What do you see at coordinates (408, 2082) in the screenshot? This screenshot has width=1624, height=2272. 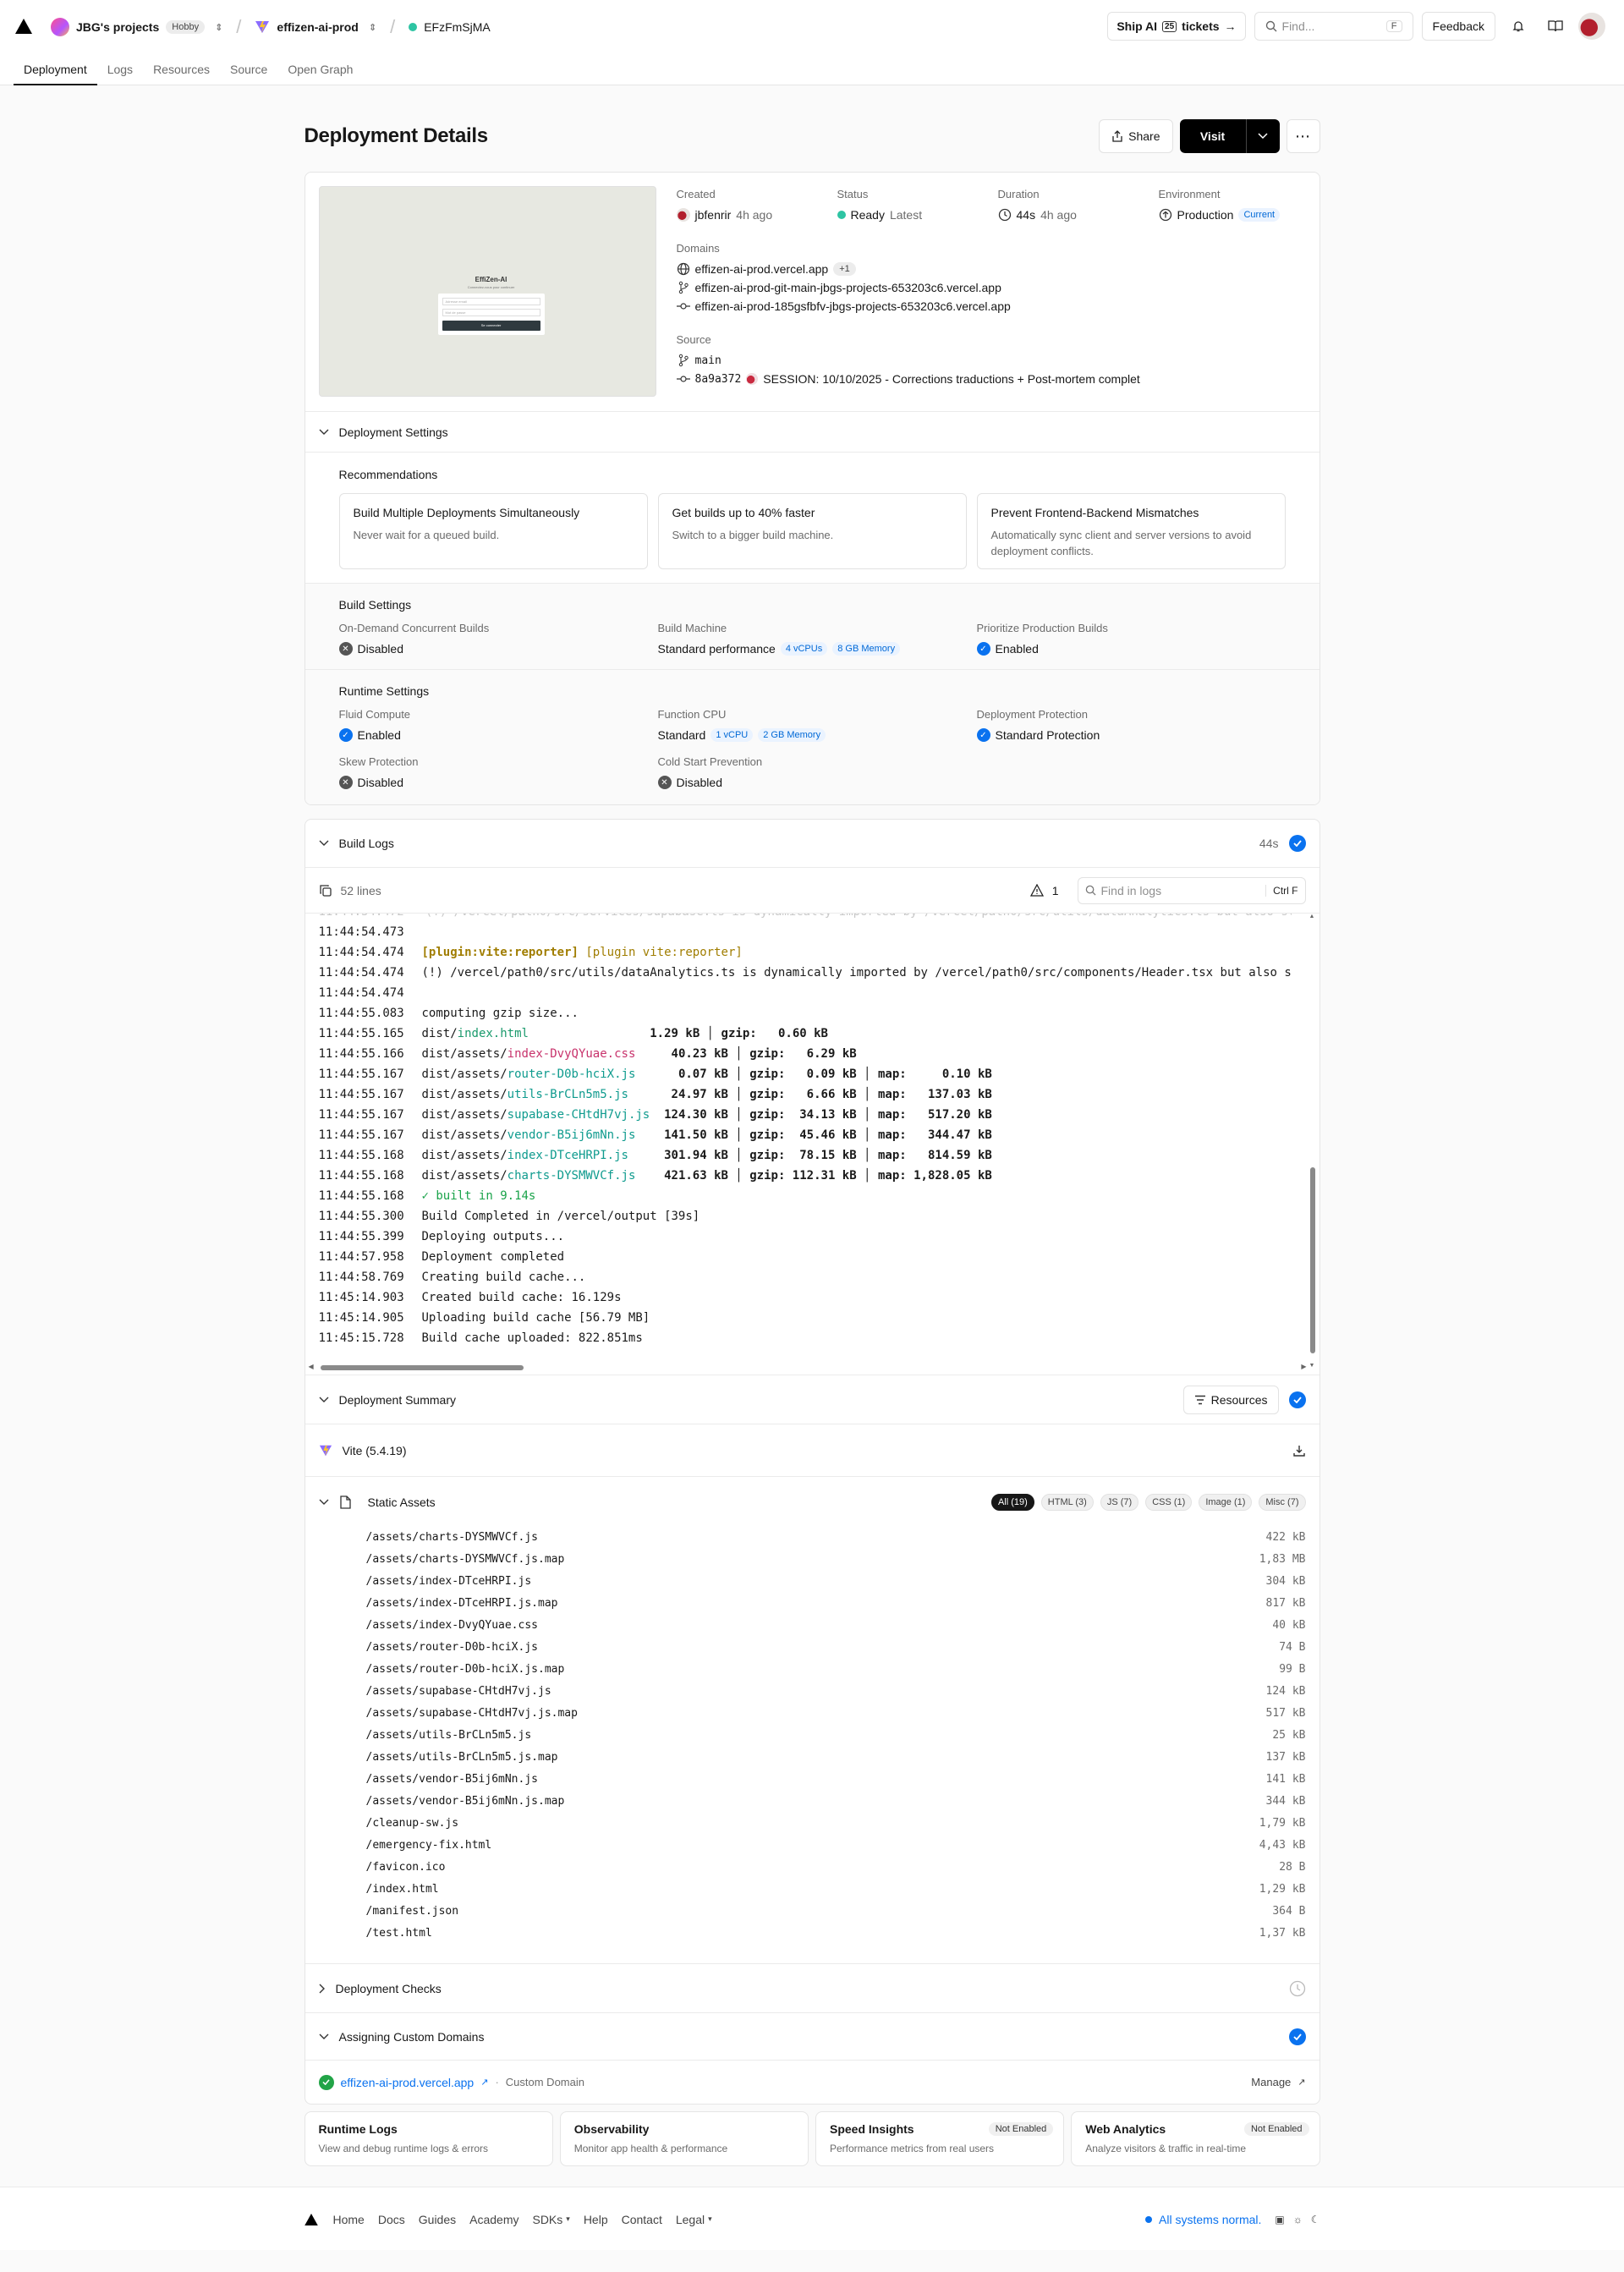 I see `custom-domain-link: effizen-ai-prod.vercel.app` at bounding box center [408, 2082].